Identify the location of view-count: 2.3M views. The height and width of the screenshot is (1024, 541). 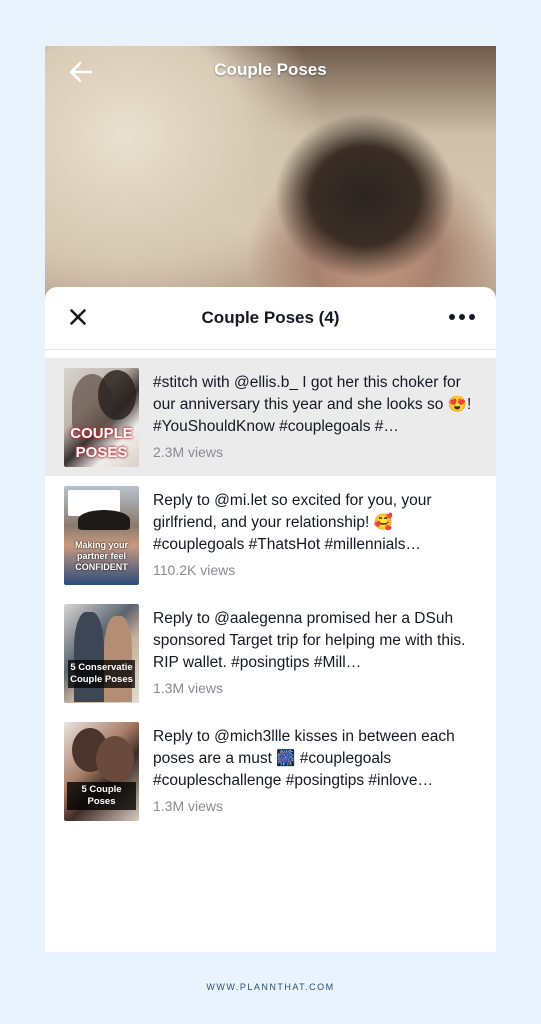
(188, 452).